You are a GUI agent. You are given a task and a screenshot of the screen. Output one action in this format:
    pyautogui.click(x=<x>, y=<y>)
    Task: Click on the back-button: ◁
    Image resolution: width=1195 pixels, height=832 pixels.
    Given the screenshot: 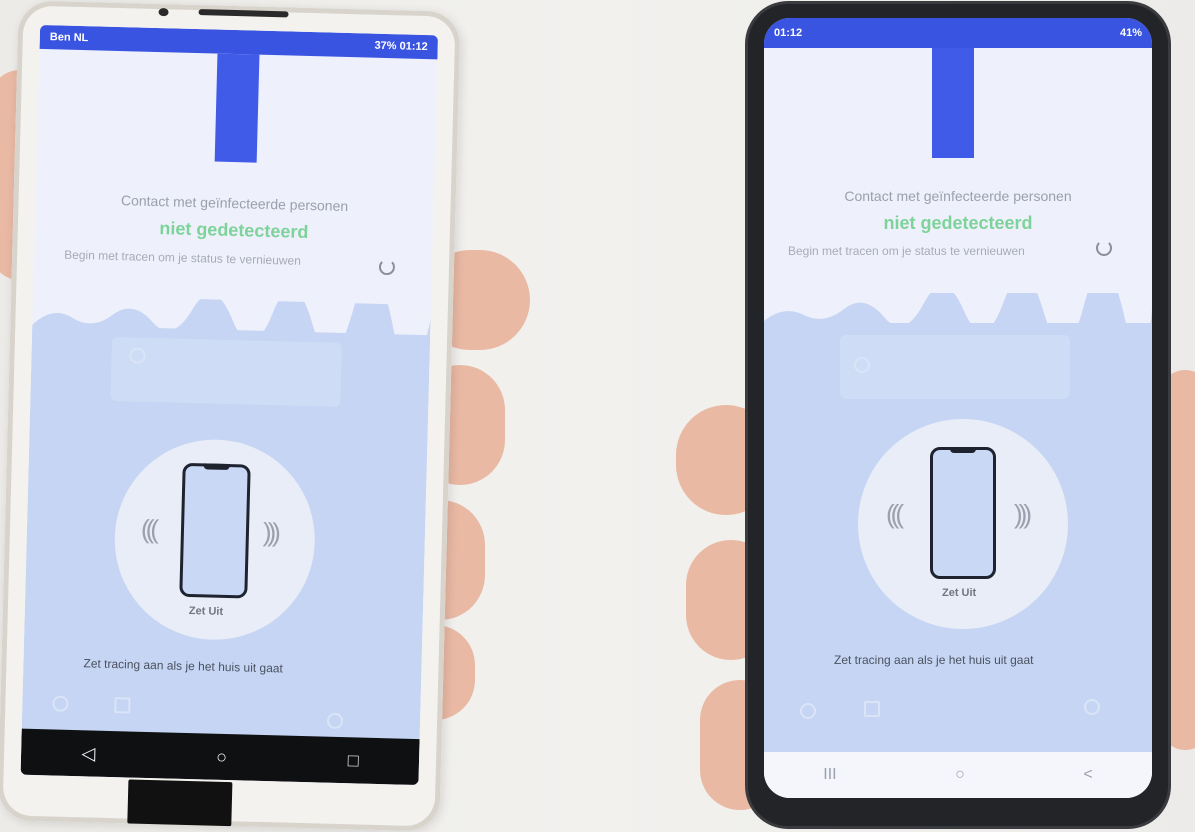 What is the action you would take?
    pyautogui.click(x=88, y=753)
    